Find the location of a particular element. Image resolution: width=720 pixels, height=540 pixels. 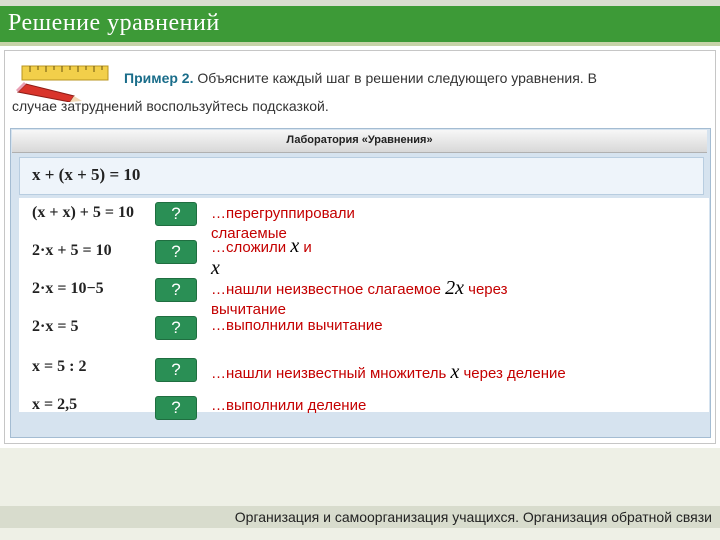

slide-header: Решение уравнений is located at coordinates (360, 24).